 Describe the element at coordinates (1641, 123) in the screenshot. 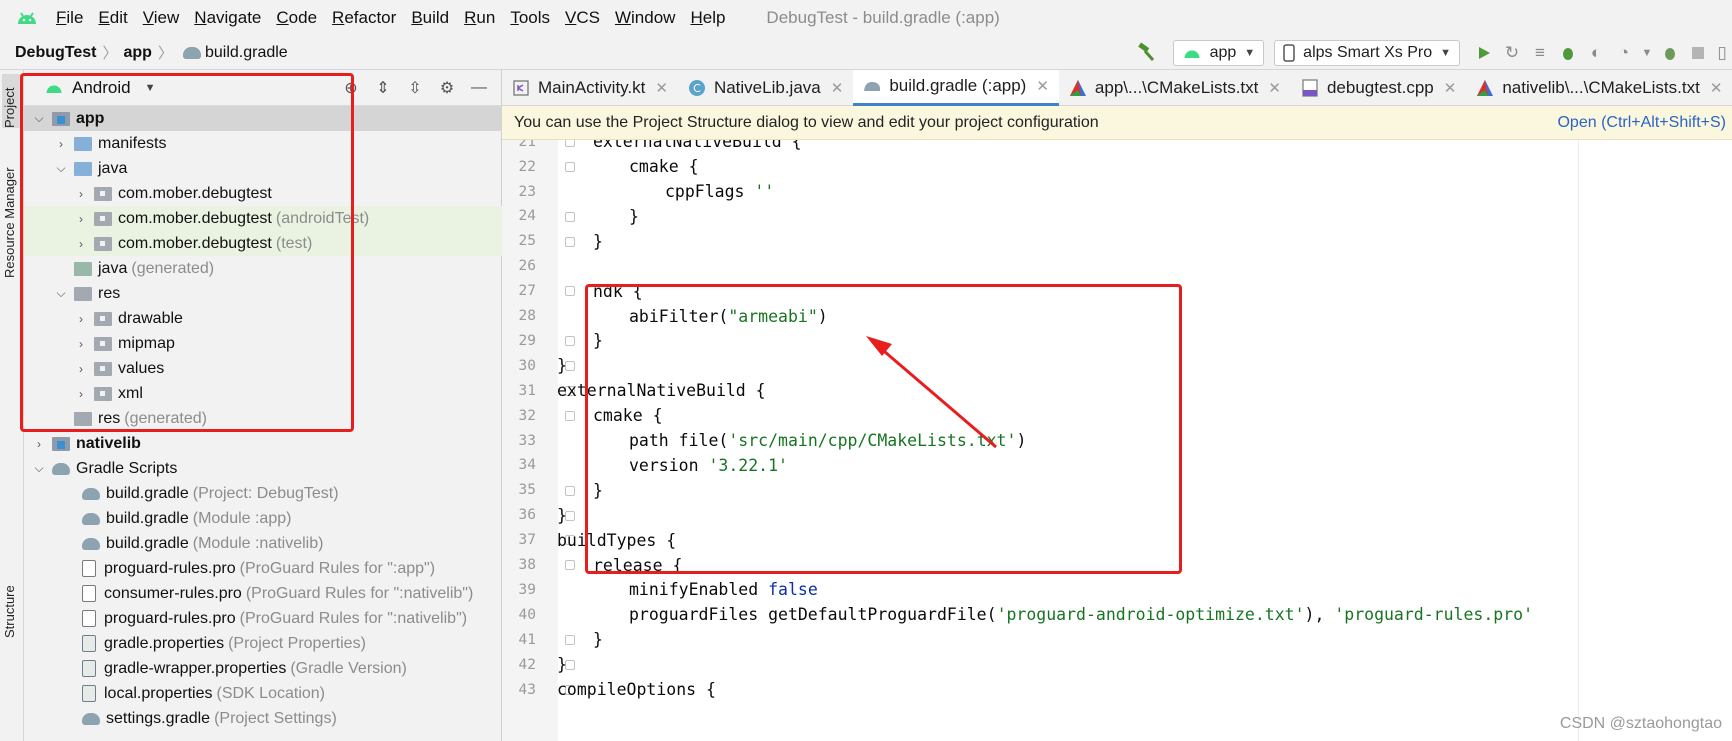

I see `open-project-structure-link: Open (Ctrl+Alt+Shift+S)` at that location.